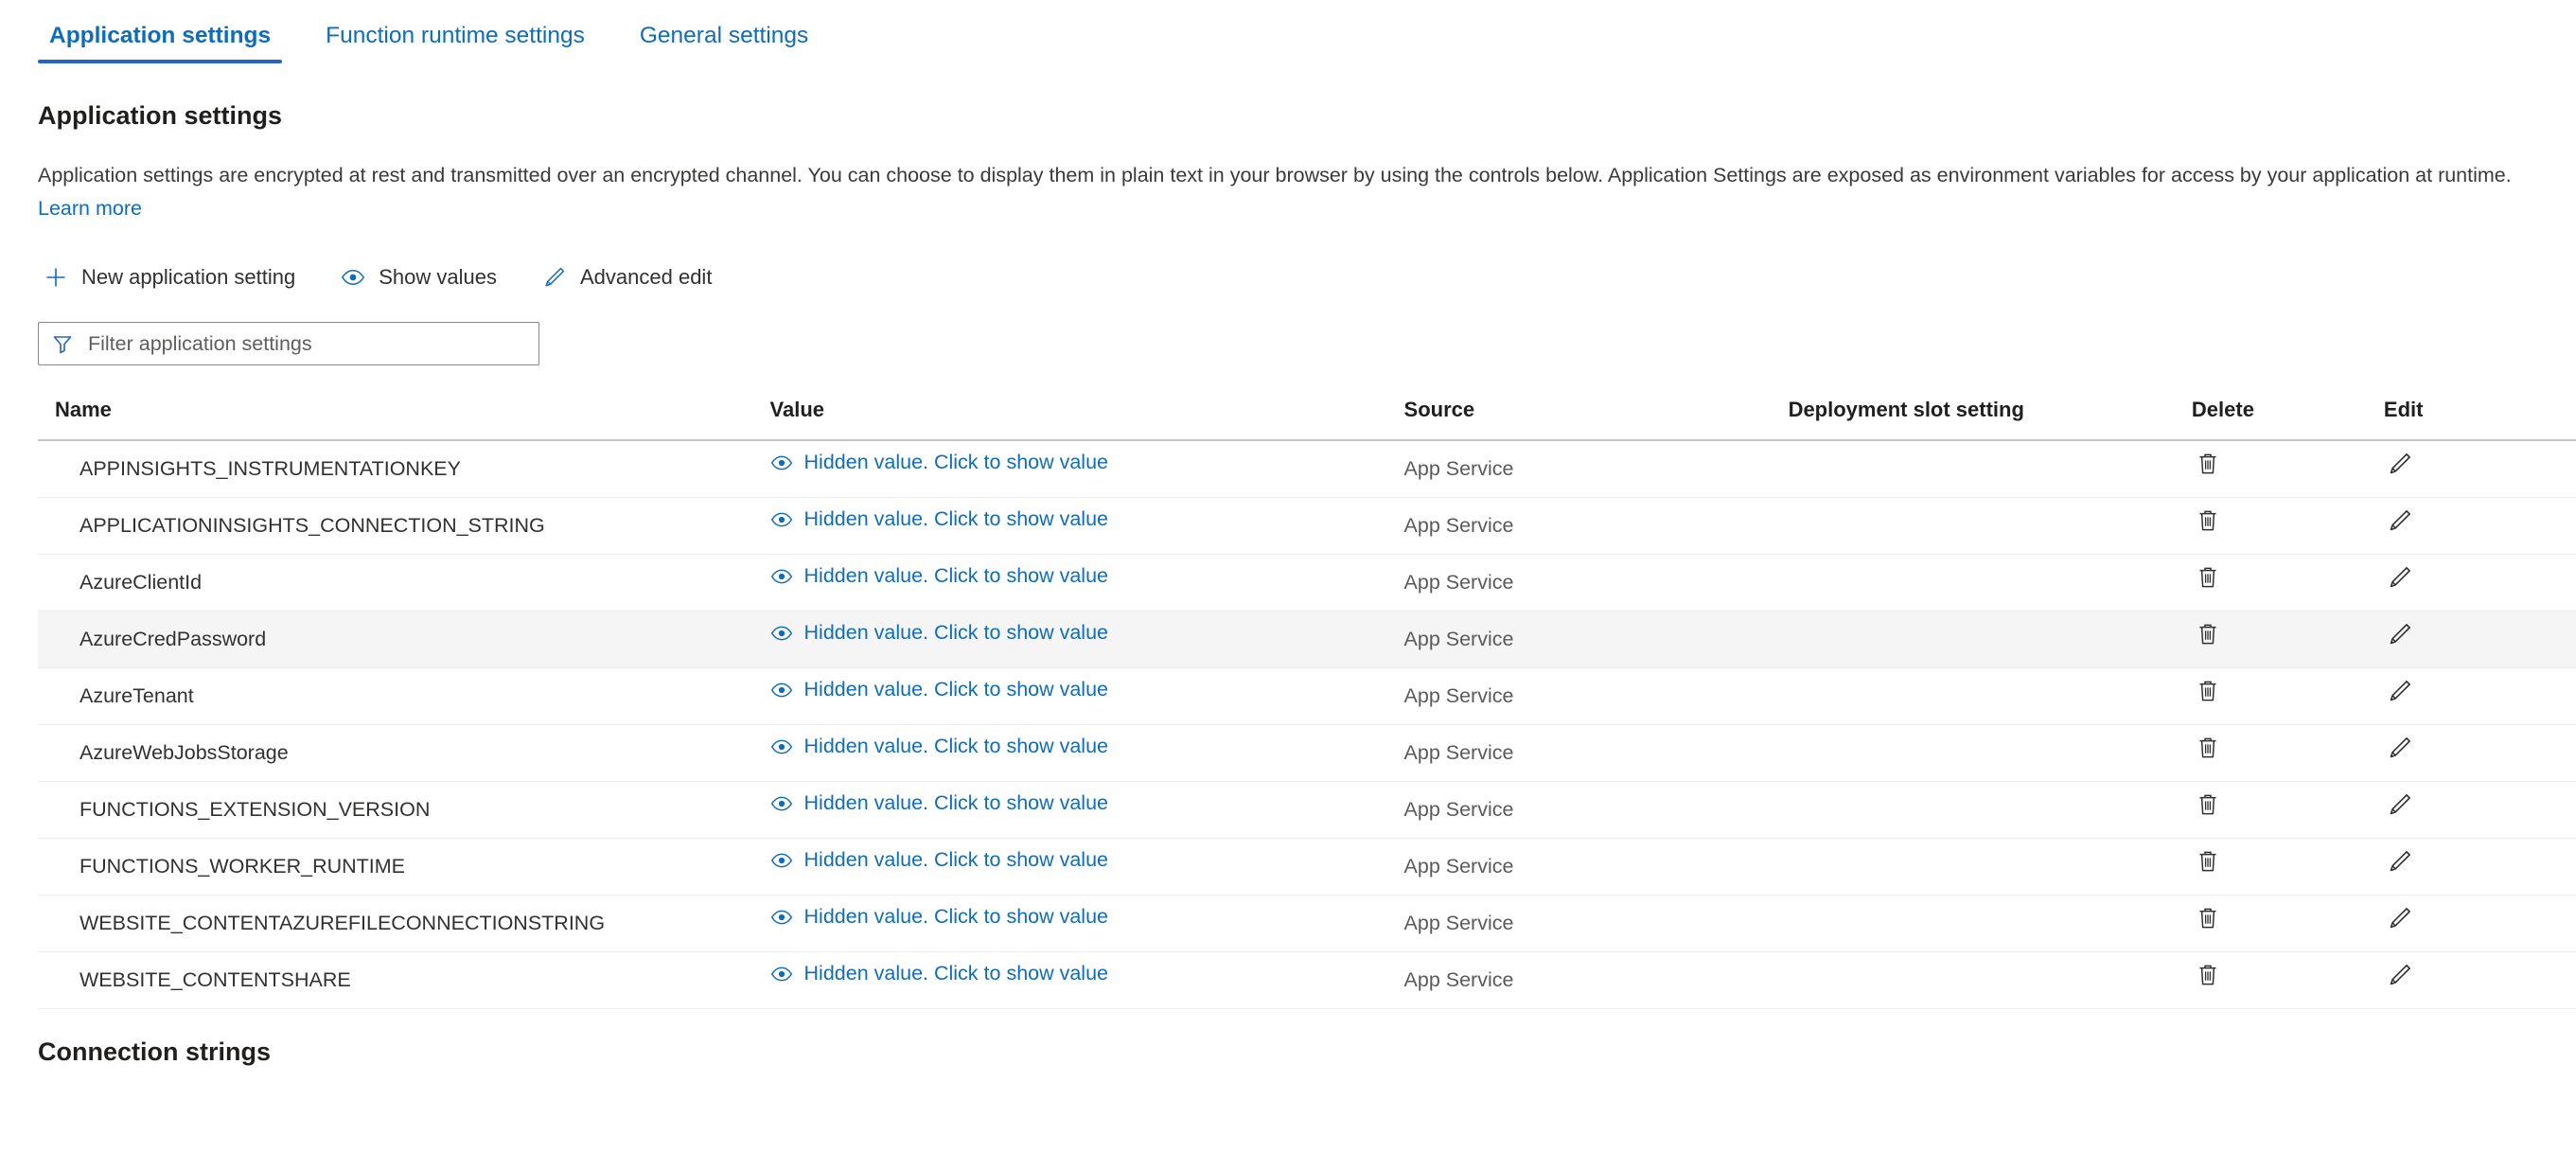 This screenshot has height=1153, width=2576. What do you see at coordinates (141, 582) in the screenshot?
I see `setting-name: AzureClientId` at bounding box center [141, 582].